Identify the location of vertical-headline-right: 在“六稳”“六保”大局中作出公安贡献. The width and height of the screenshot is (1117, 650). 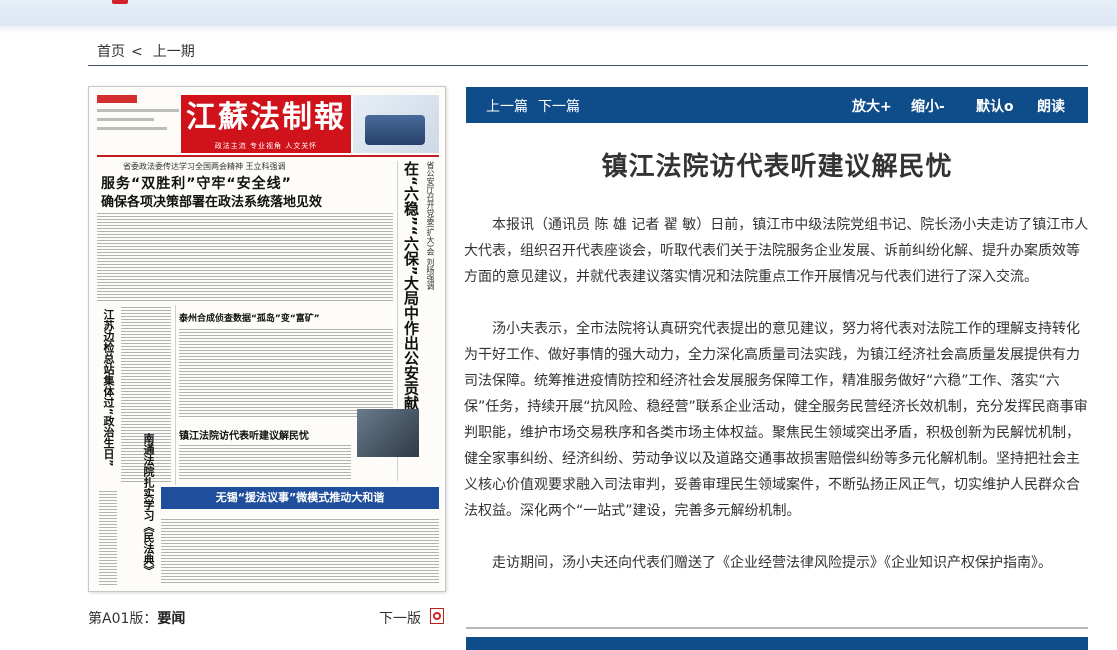
(411, 285).